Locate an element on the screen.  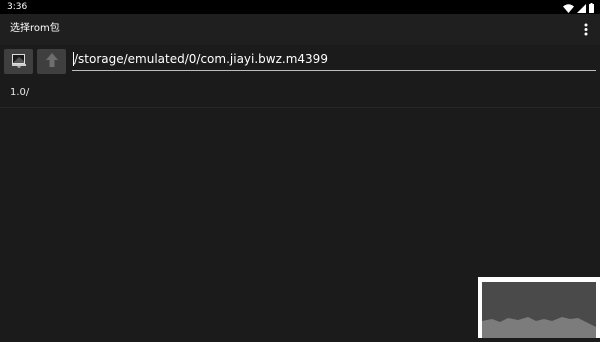
path-input: /storage/emulated/0/com.jiayi.bwz.m4399 is located at coordinates (334, 60).